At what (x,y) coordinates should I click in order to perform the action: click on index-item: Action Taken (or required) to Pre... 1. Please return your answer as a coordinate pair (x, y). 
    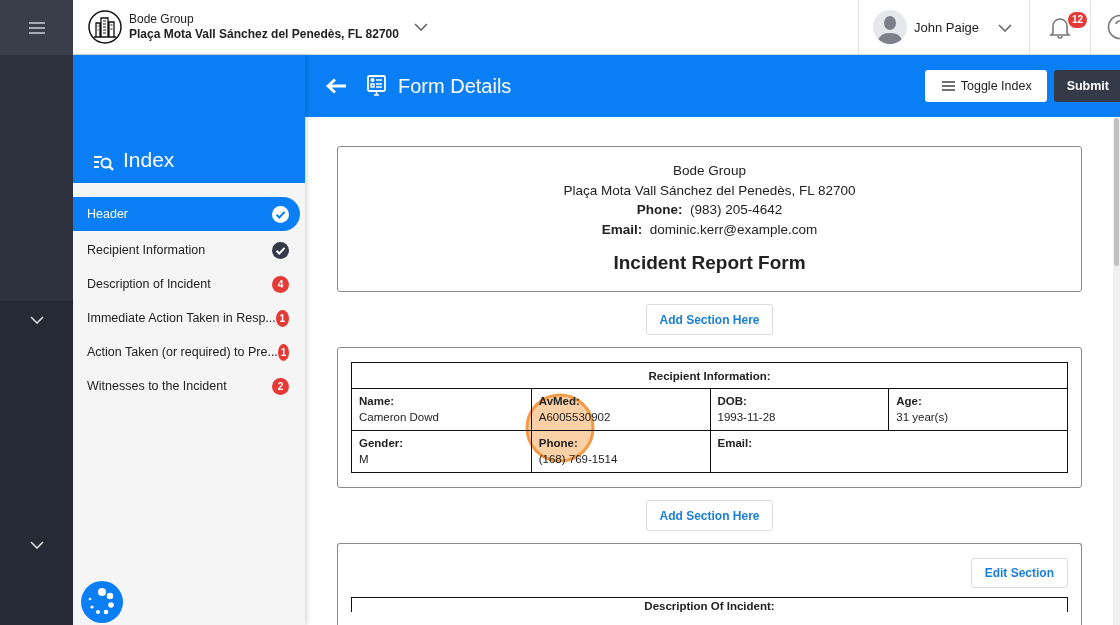
    Looking at the image, I should click on (186, 352).